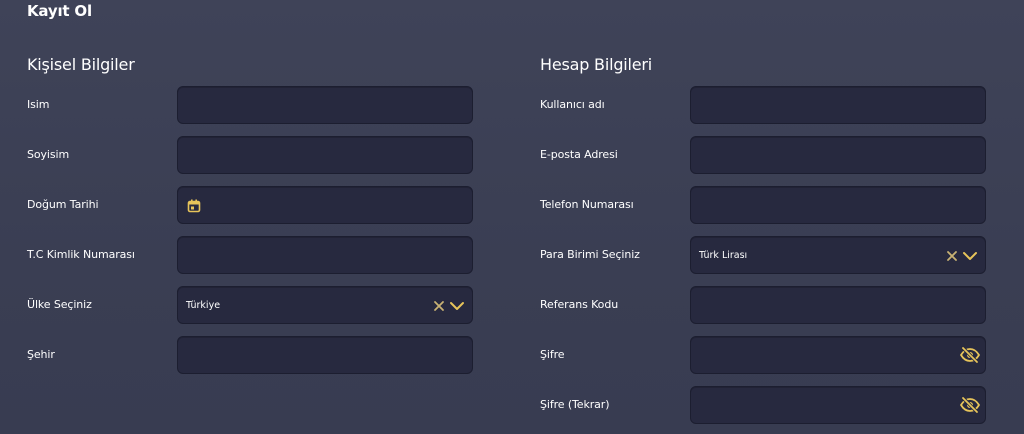  Describe the element at coordinates (838, 405) in the screenshot. I see `password-confirm-input` at that location.